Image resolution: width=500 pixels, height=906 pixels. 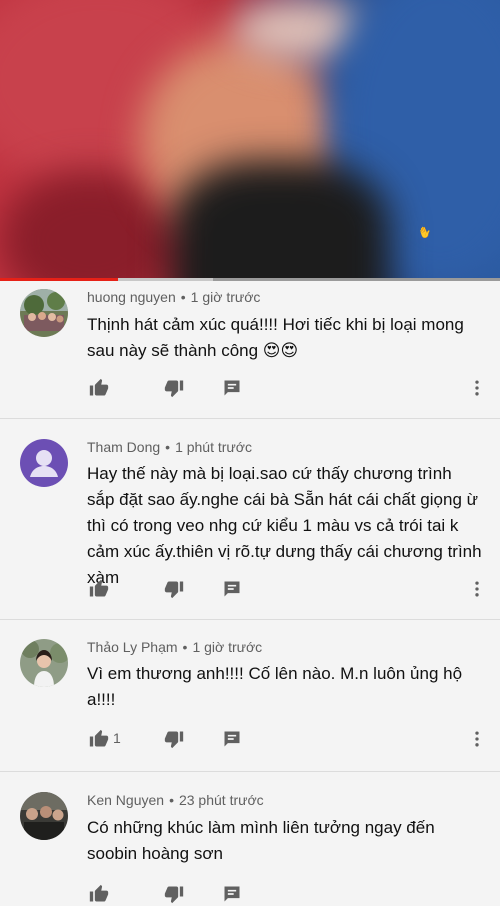 What do you see at coordinates (131, 297) in the screenshot?
I see `comment-author: huong nguyen` at bounding box center [131, 297].